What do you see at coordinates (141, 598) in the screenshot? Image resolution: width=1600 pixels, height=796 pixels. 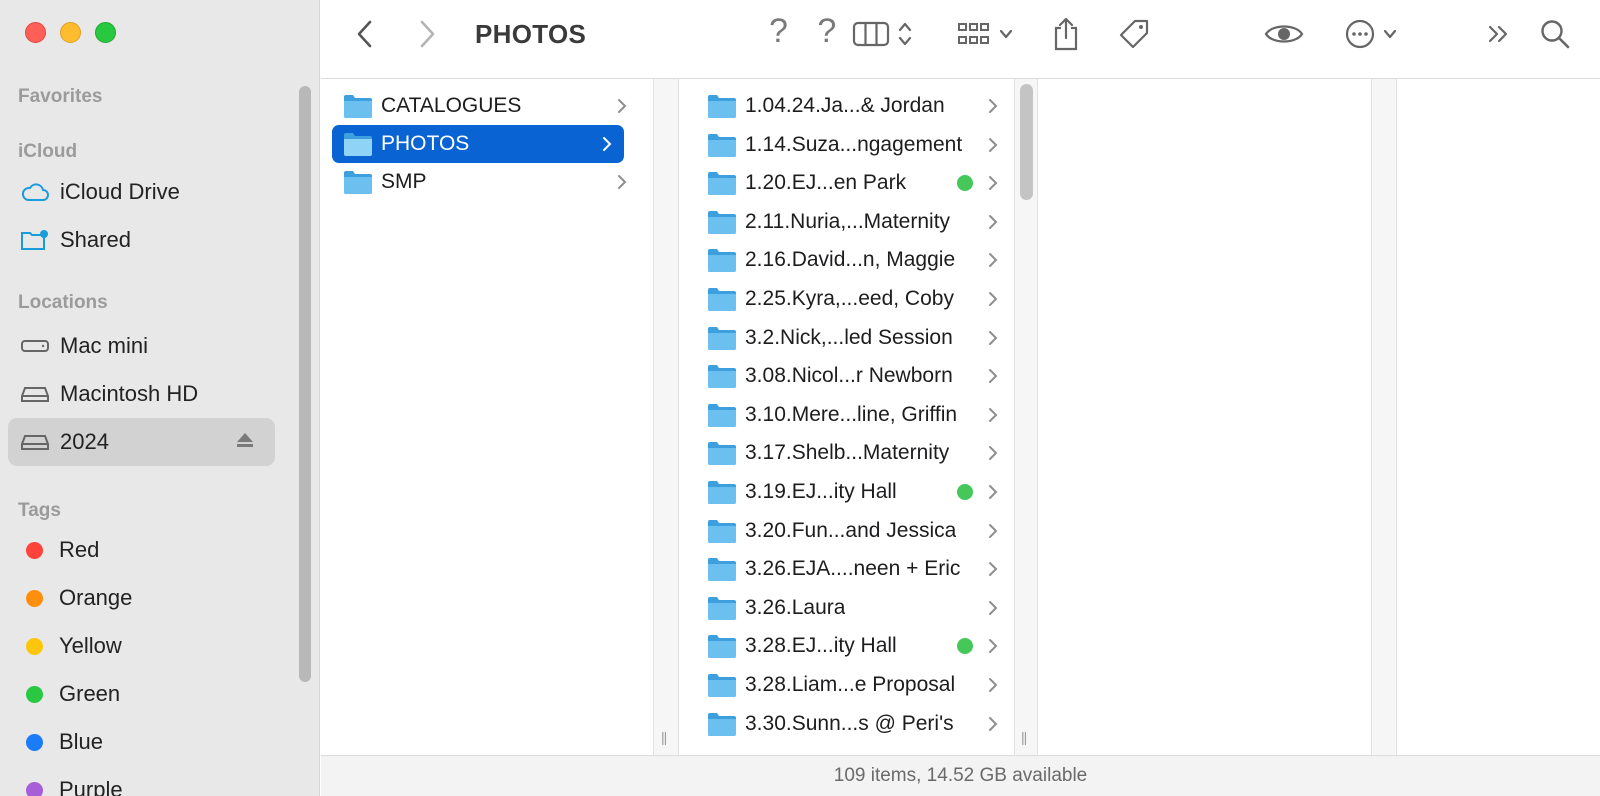 I see `sidebar-item-tag-orange: Orange` at bounding box center [141, 598].